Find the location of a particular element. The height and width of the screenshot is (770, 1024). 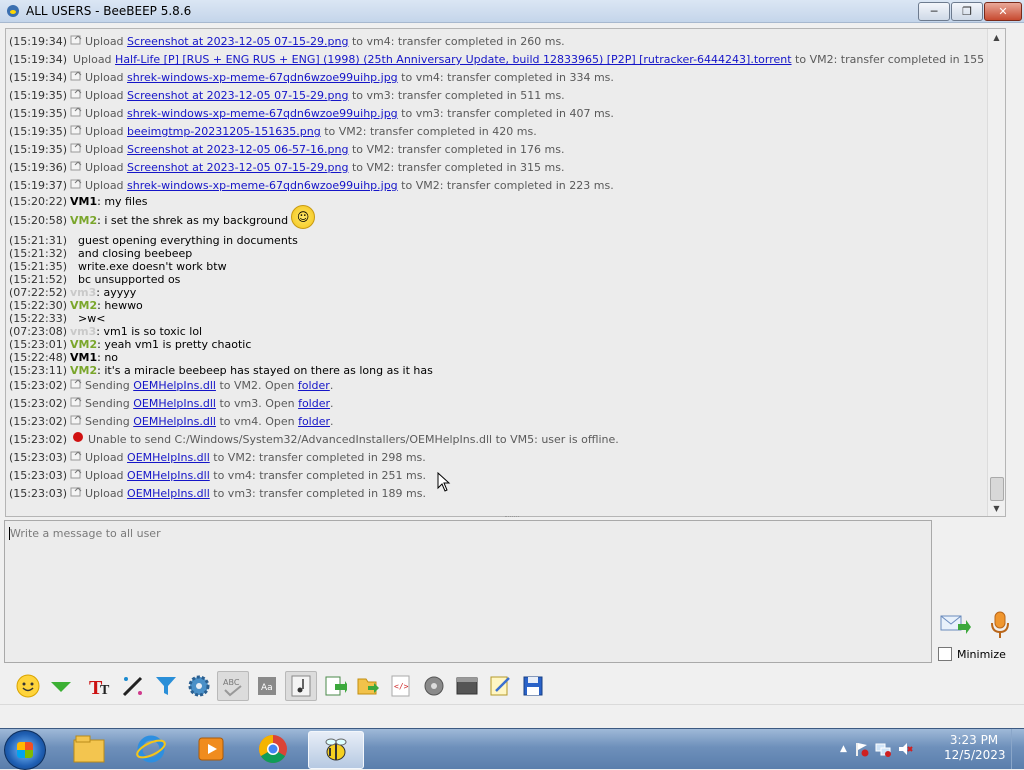

save-icon is located at coordinates (533, 686).